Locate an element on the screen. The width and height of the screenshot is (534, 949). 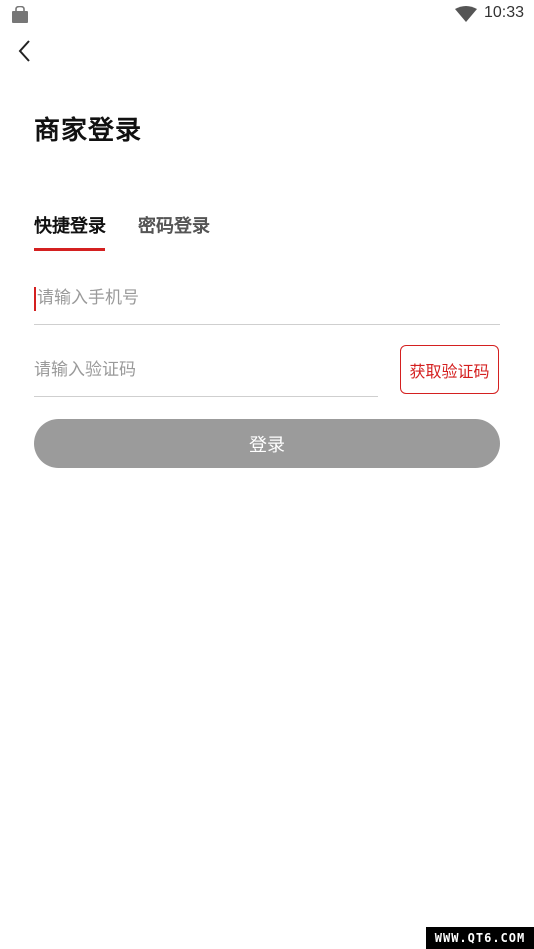
code-field is located at coordinates (206, 370).